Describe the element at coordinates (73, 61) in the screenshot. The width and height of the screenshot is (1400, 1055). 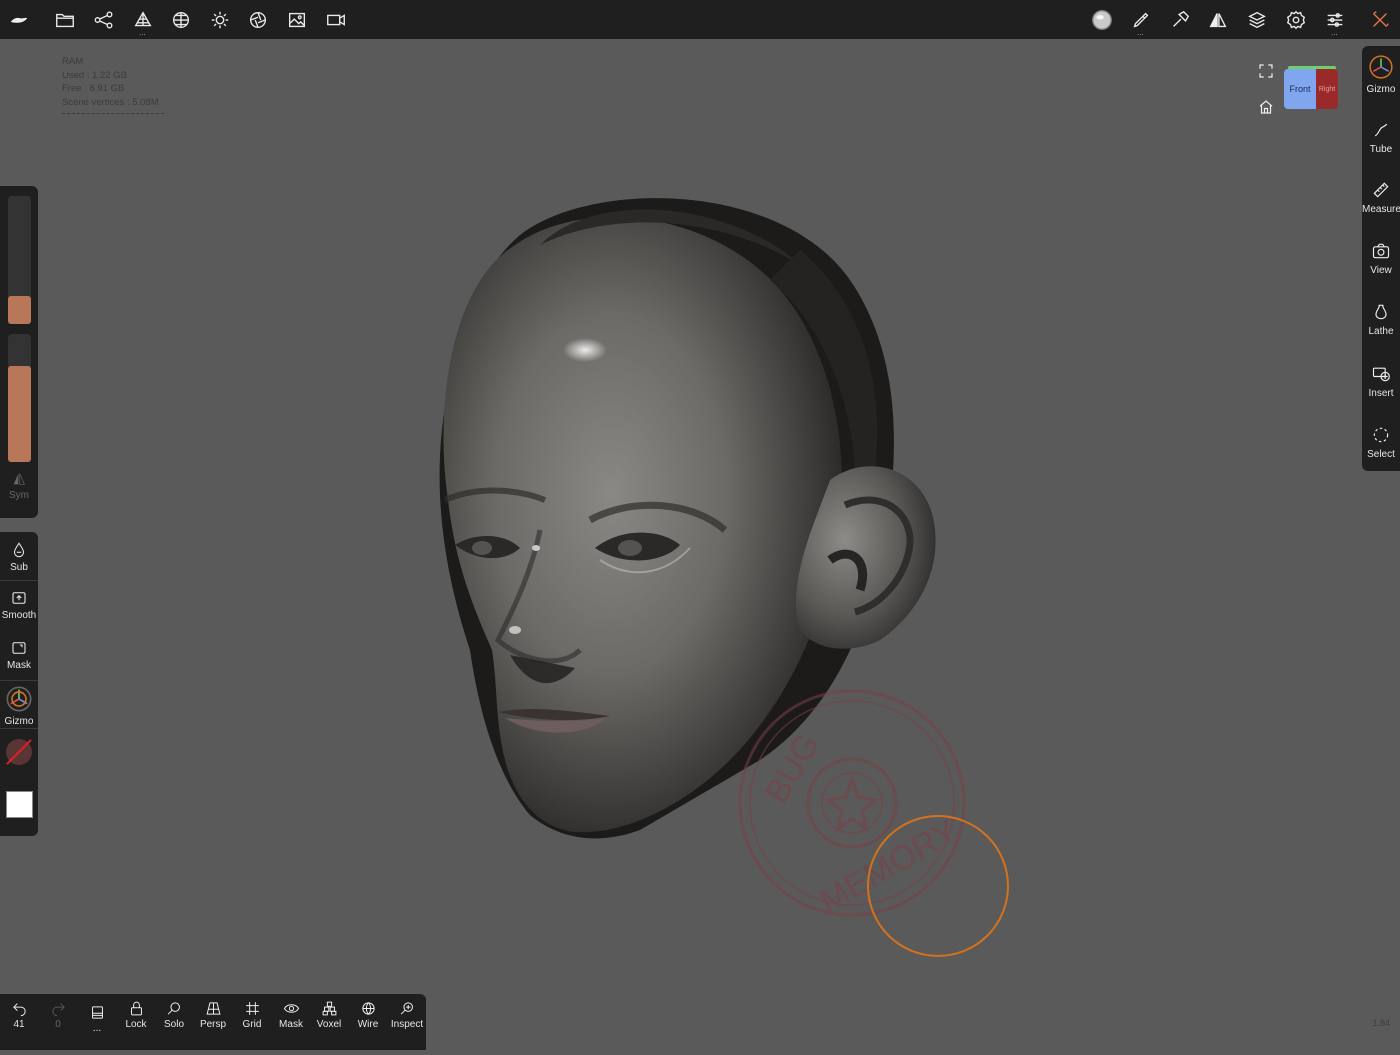
I see `ram-title: RAM` at that location.